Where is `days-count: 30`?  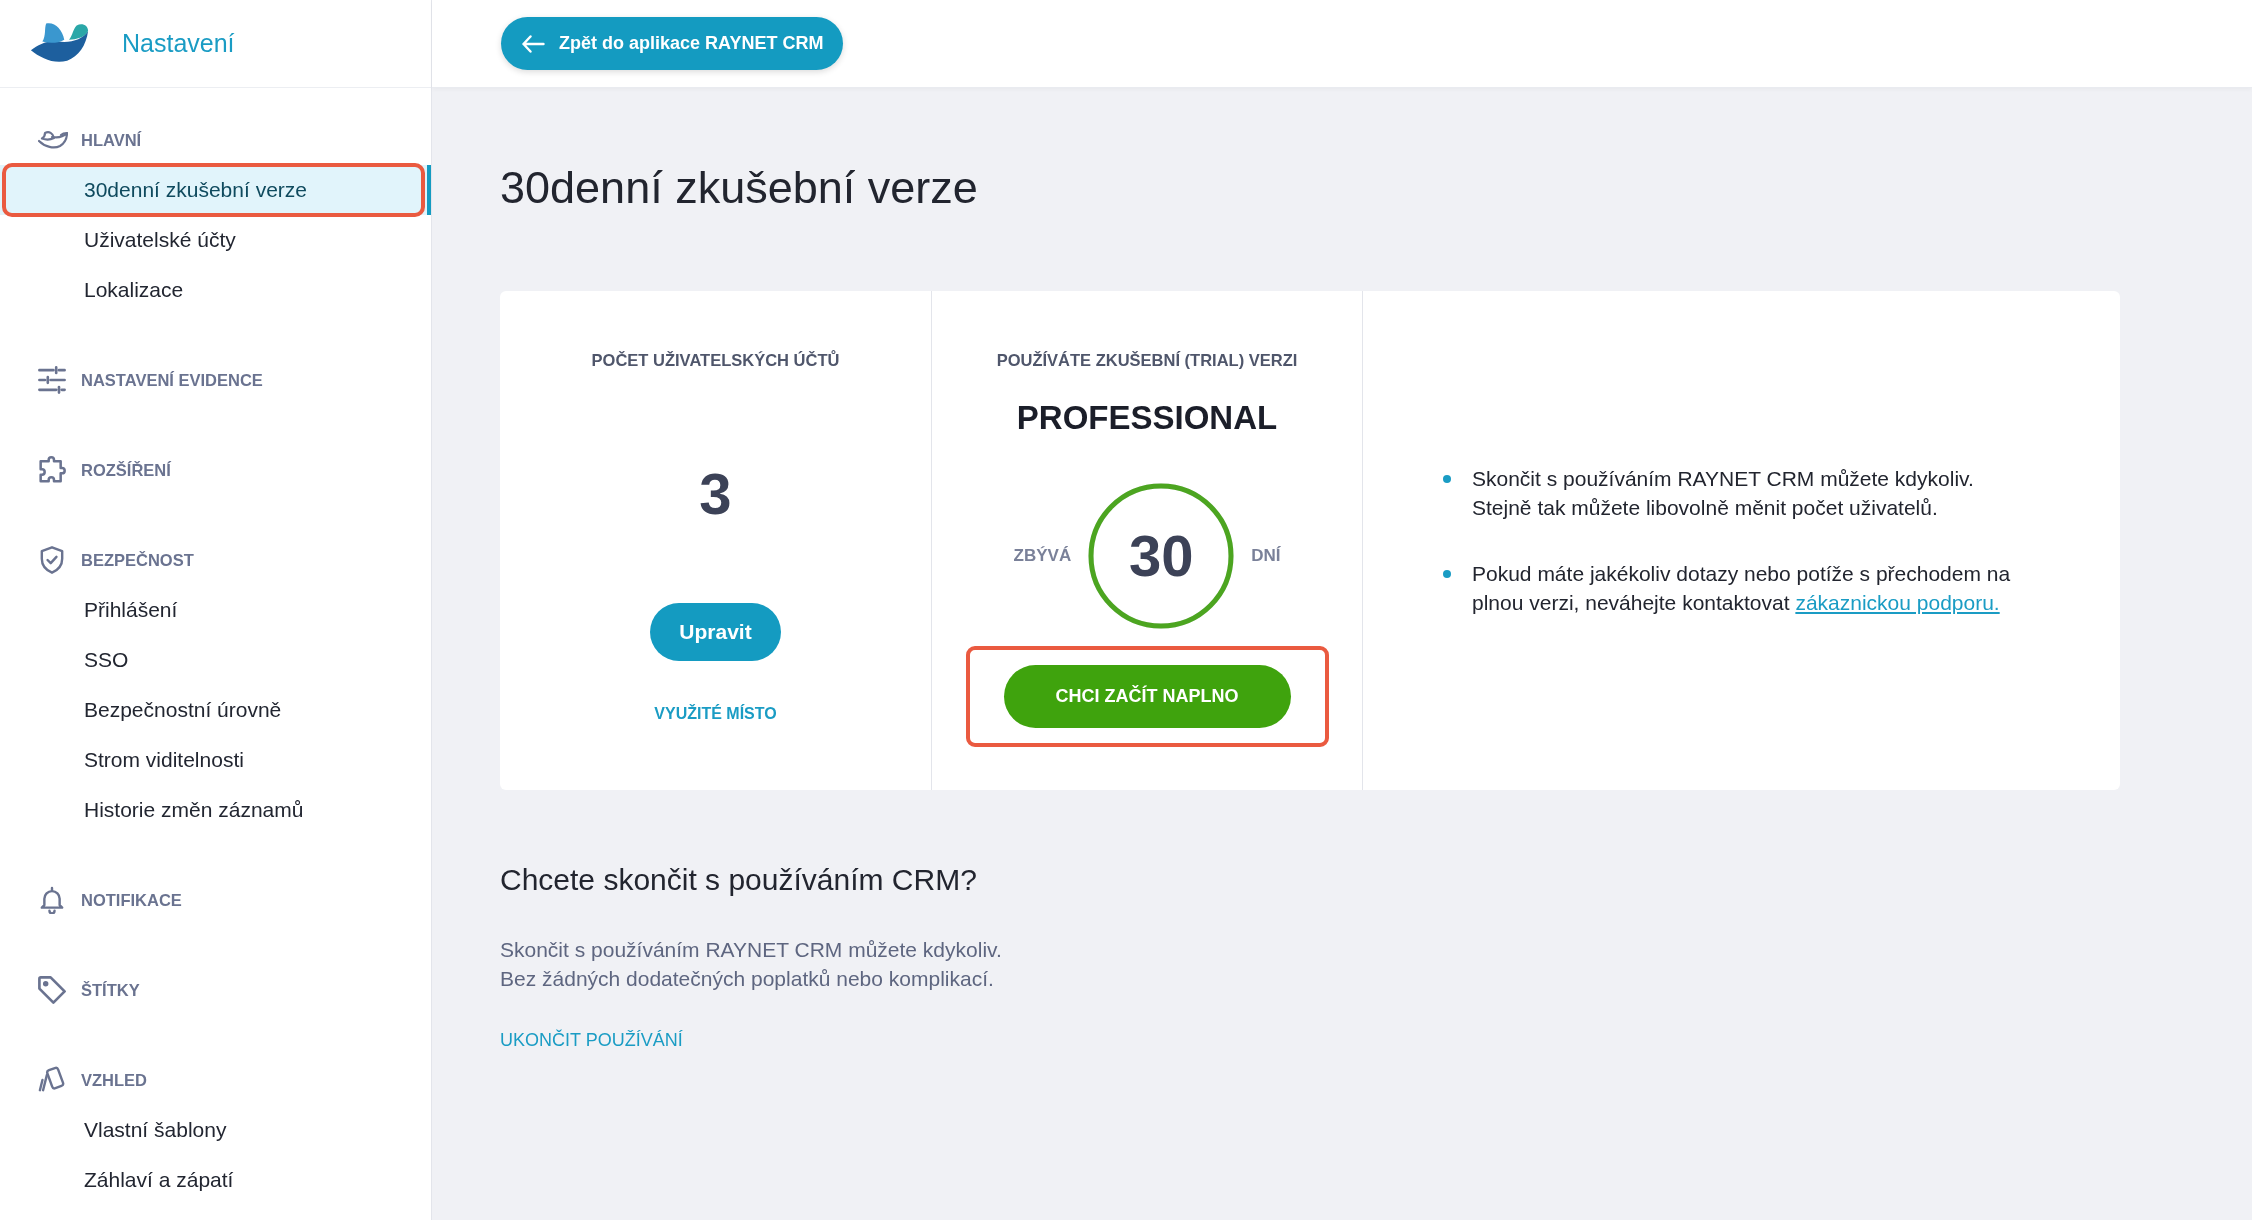
days-count: 30 is located at coordinates (1161, 556).